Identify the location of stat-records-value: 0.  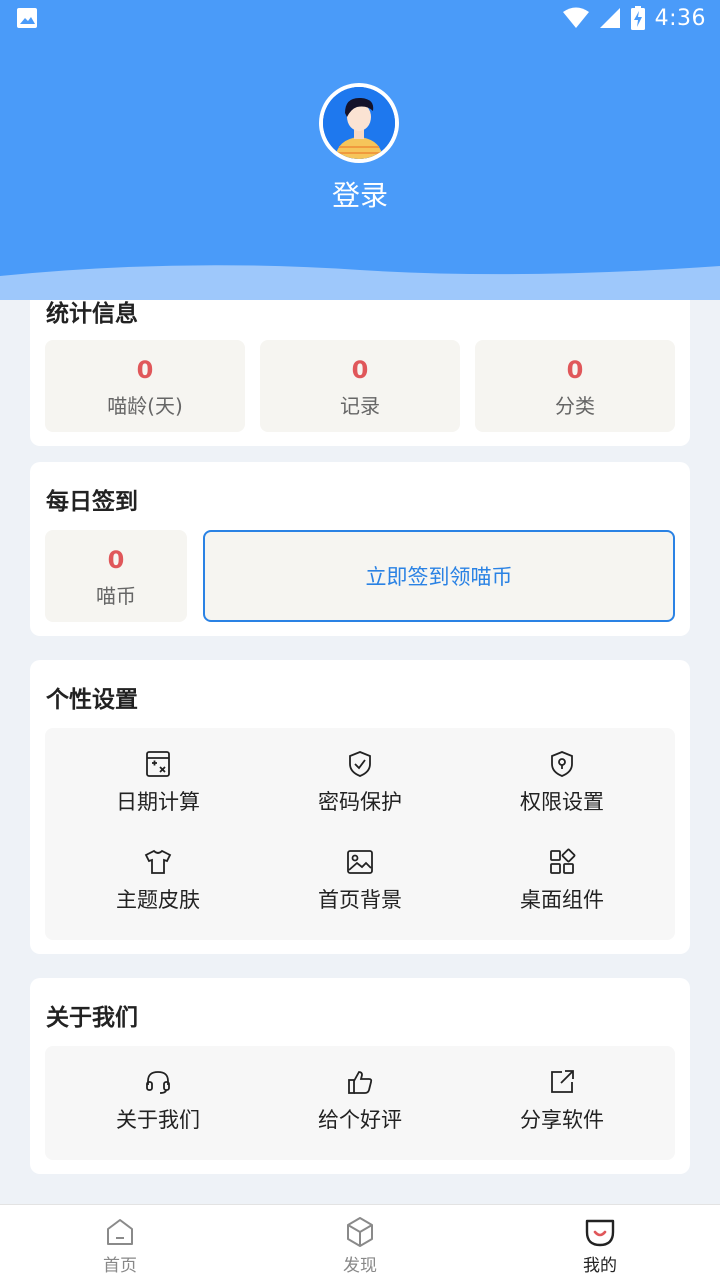
(360, 370).